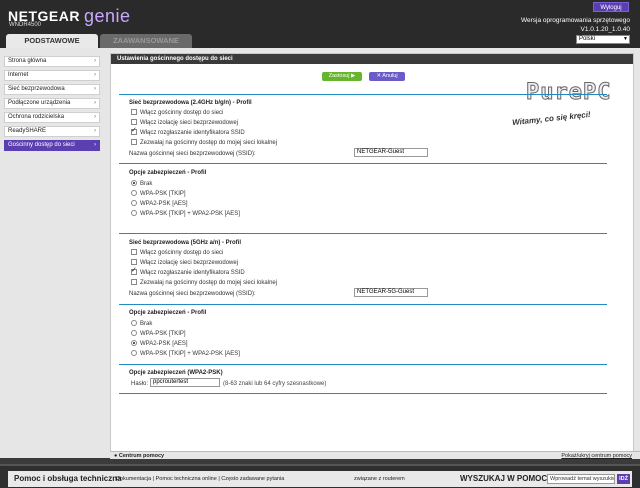 The width and height of the screenshot is (640, 488). I want to click on wifi5-security-wpa2: WPA2-PSK [AES], so click(159, 344).